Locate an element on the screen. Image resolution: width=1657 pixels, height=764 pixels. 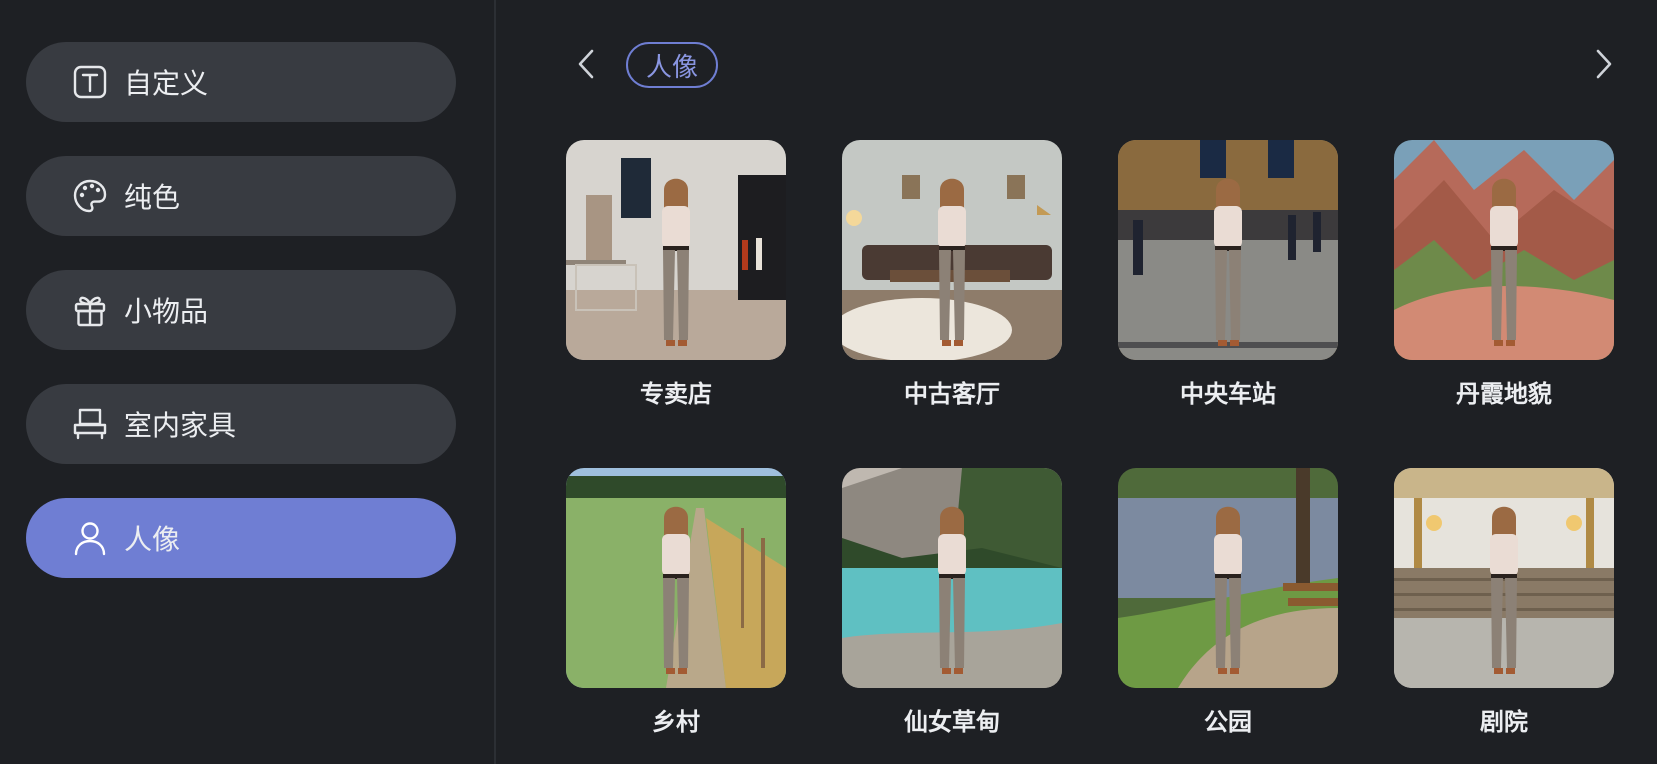
category-custom-button: 自定义 is located at coordinates (241, 82).